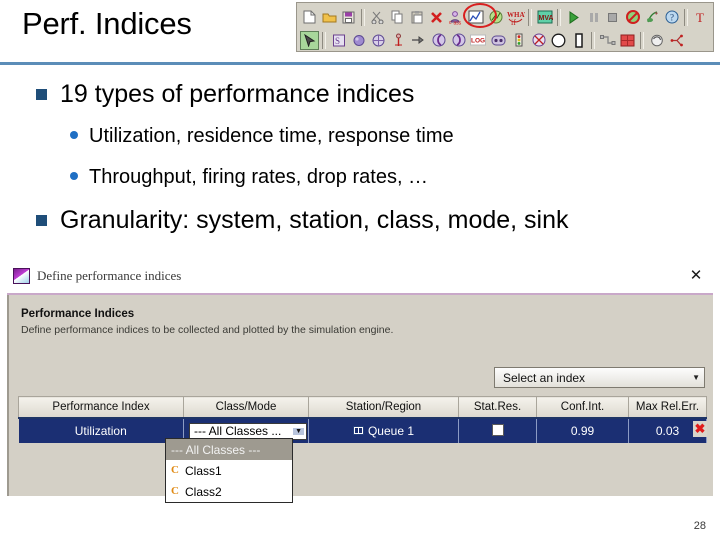 The width and height of the screenshot is (720, 540). What do you see at coordinates (78, 314) in the screenshot?
I see `panel-heading: Performance Indices` at bounding box center [78, 314].